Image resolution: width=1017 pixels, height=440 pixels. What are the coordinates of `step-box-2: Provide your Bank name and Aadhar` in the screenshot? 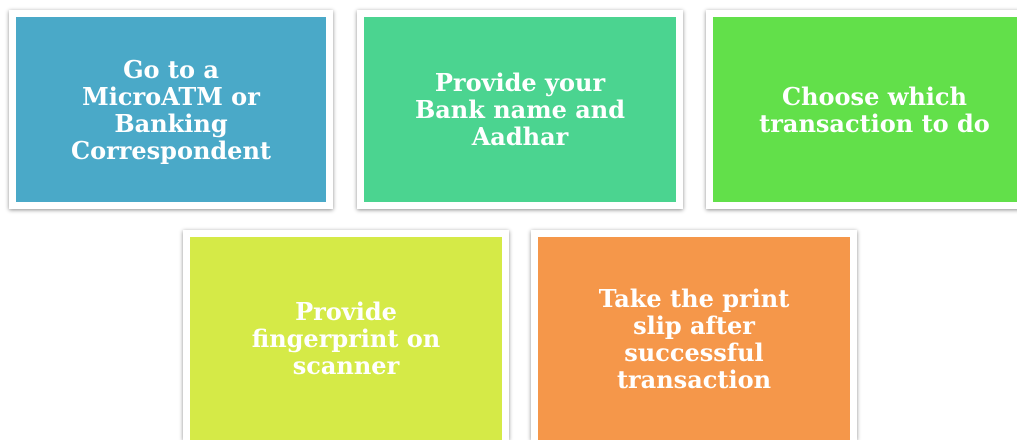 It's located at (520, 109).